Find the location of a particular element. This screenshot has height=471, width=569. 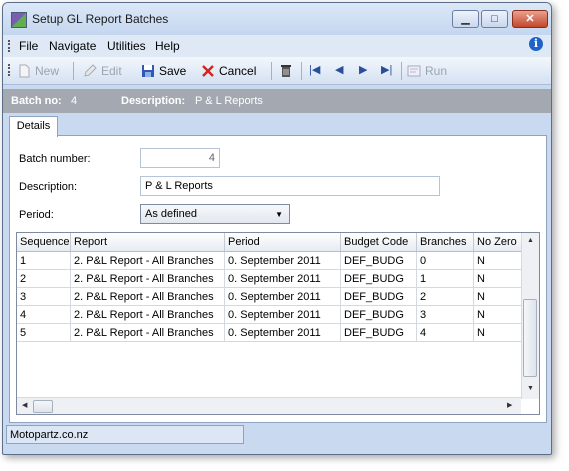

menu-utilities: Utilities is located at coordinates (126, 46).